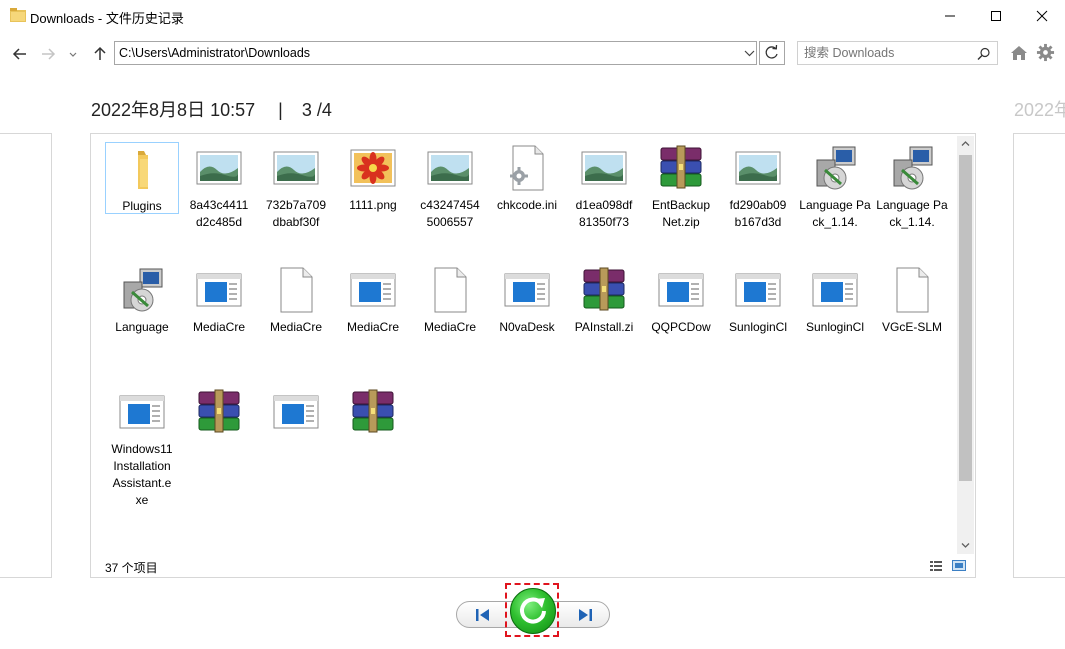 The width and height of the screenshot is (1065, 649). What do you see at coordinates (435, 53) in the screenshot?
I see `address-bar: C:\Users\Administrator\Downloads` at bounding box center [435, 53].